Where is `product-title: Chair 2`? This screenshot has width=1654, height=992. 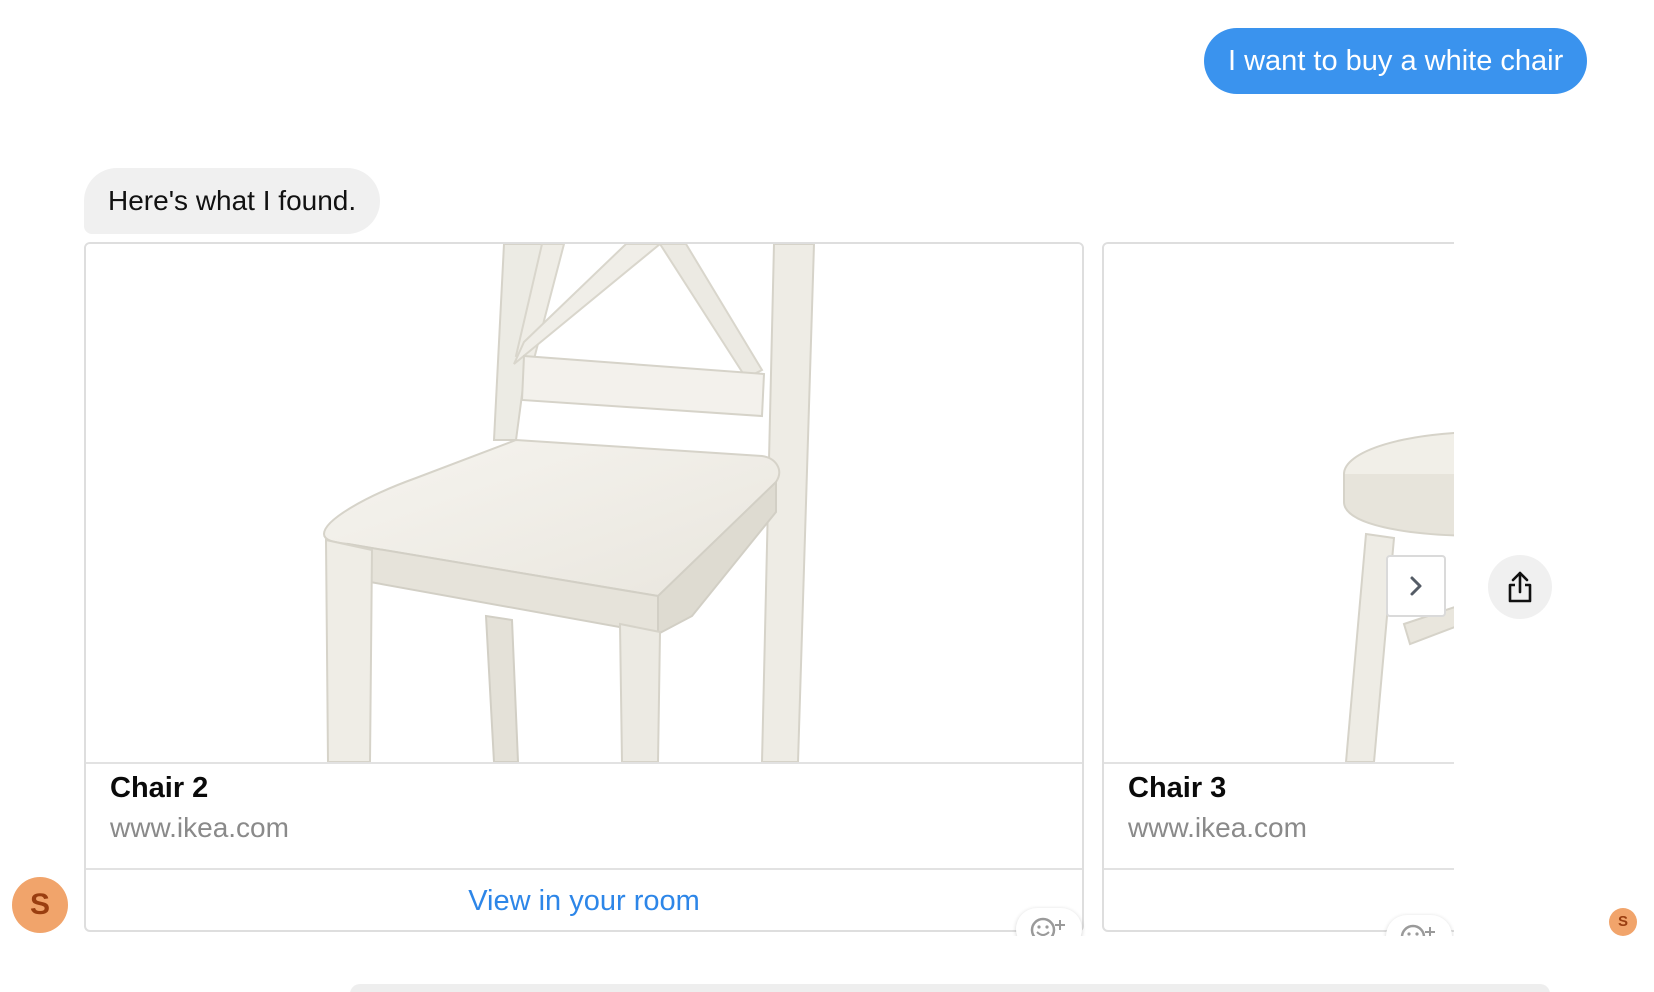
product-title: Chair 2 is located at coordinates (159, 788).